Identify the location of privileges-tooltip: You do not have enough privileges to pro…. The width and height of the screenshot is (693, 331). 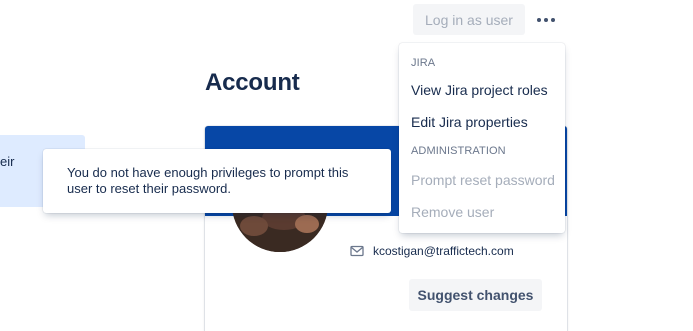
(217, 181).